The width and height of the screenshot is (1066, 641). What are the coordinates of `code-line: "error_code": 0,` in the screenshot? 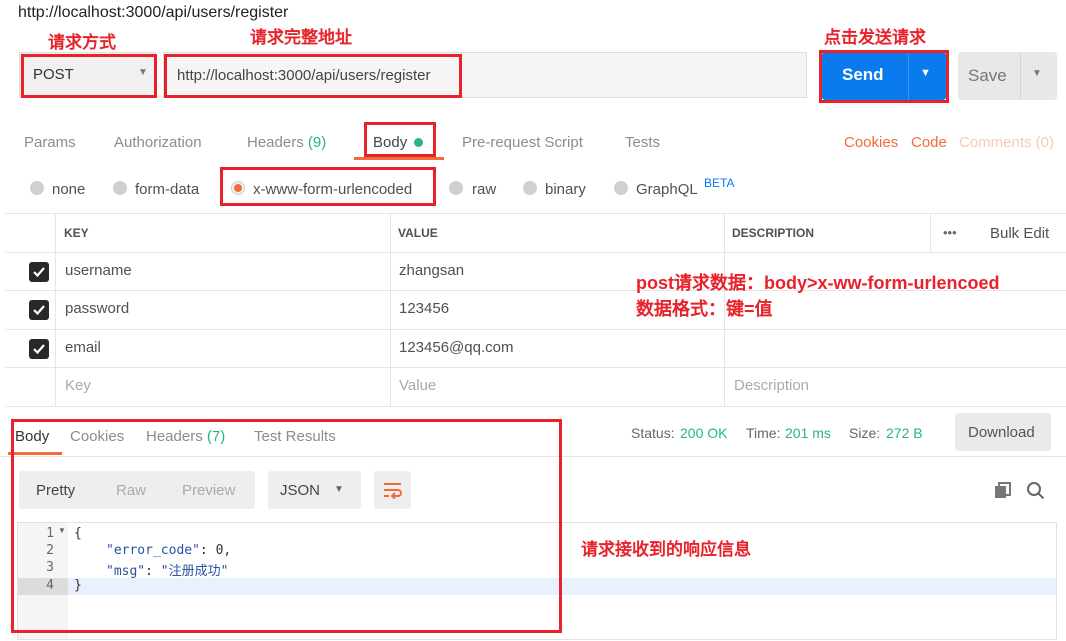 It's located at (169, 550).